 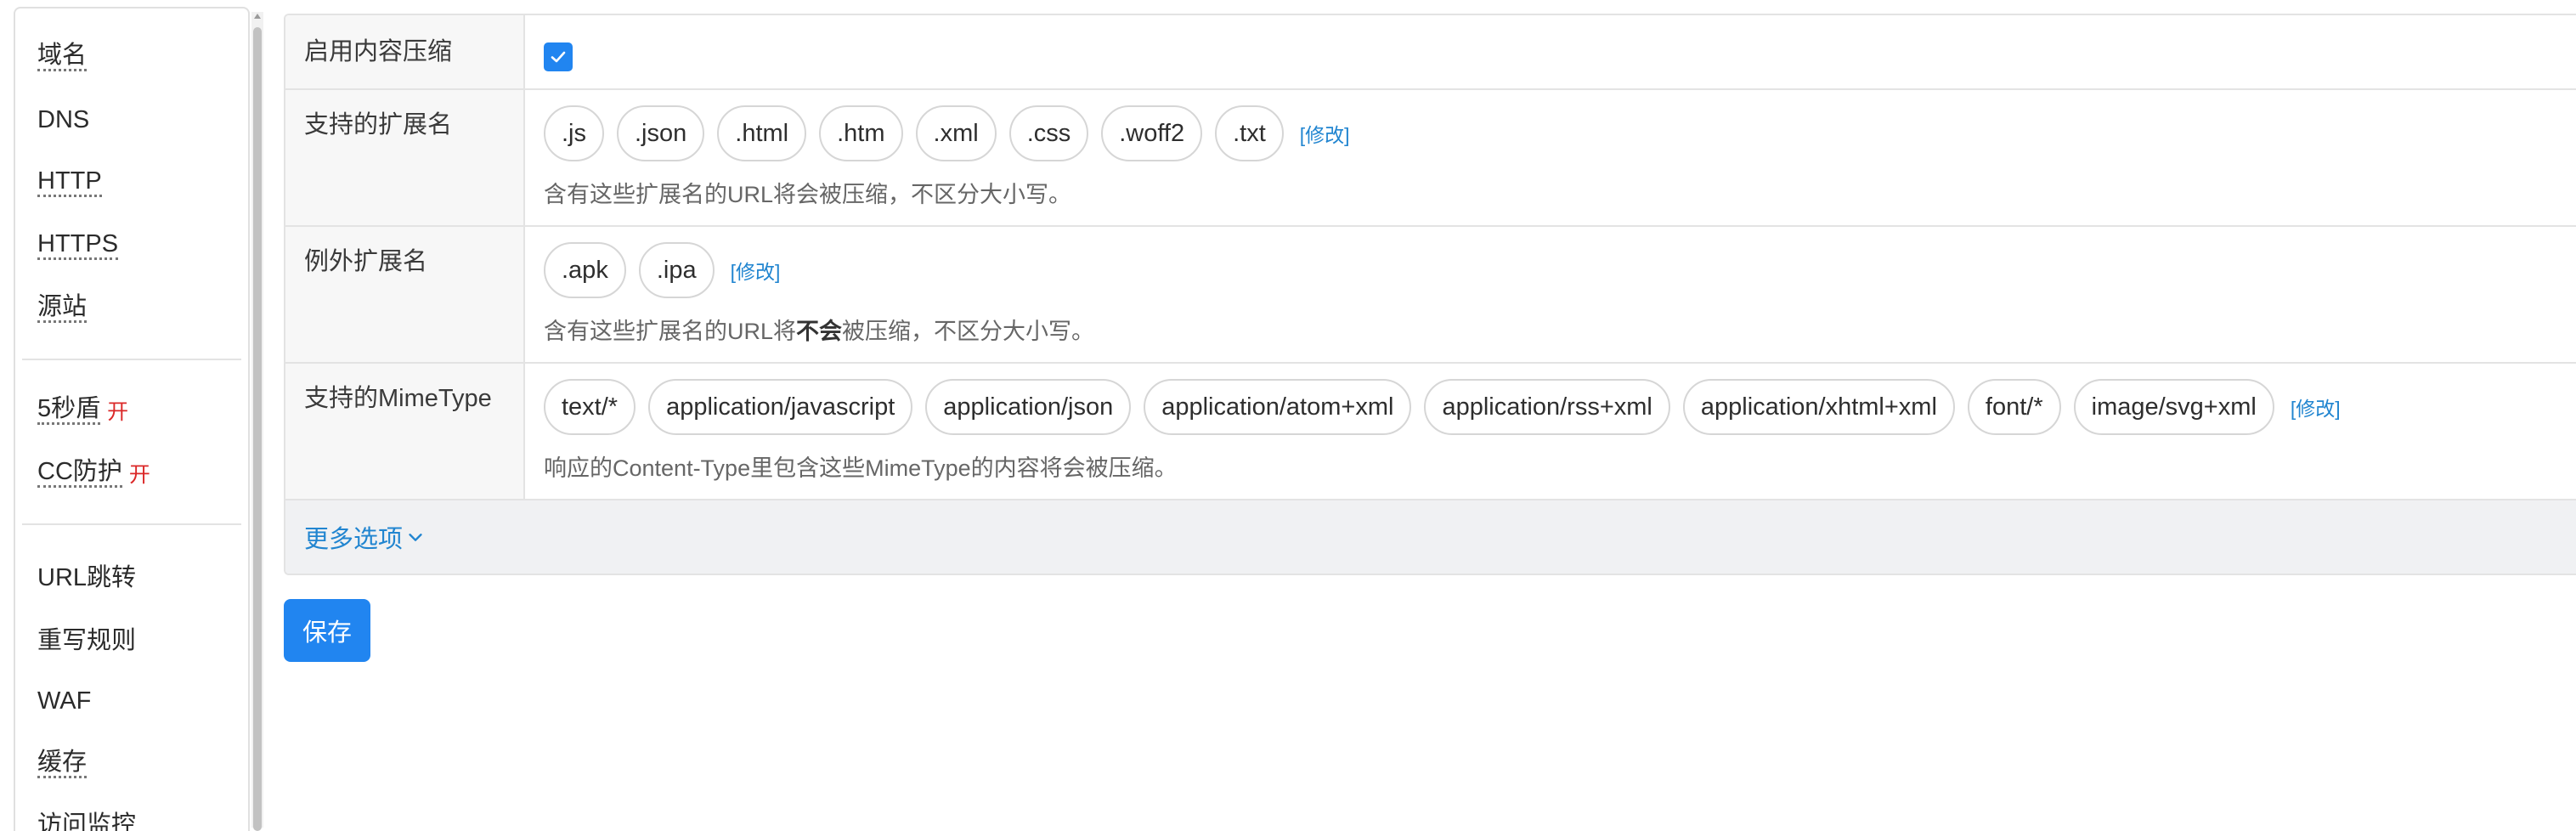 I want to click on mimetype-tag: application/rss+xml, so click(x=1547, y=407).